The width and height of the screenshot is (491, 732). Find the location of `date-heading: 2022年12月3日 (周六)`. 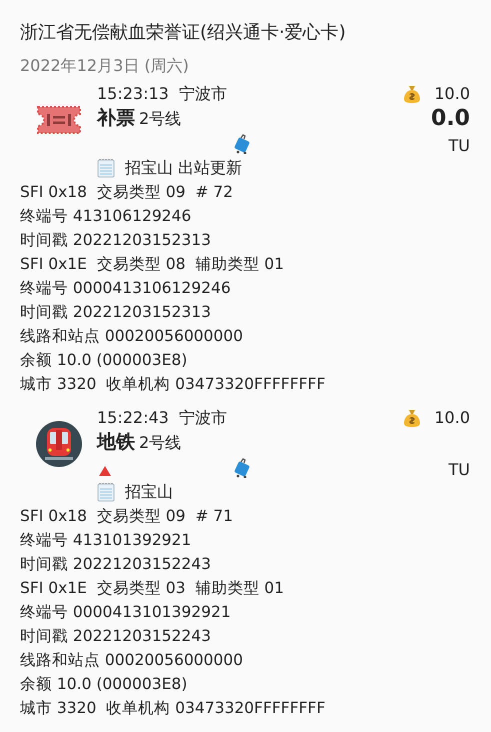

date-heading: 2022年12月3日 (周六) is located at coordinates (105, 66).